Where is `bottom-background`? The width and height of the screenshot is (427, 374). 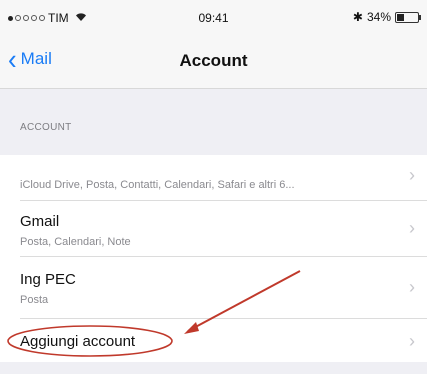
bottom-background is located at coordinates (213, 368).